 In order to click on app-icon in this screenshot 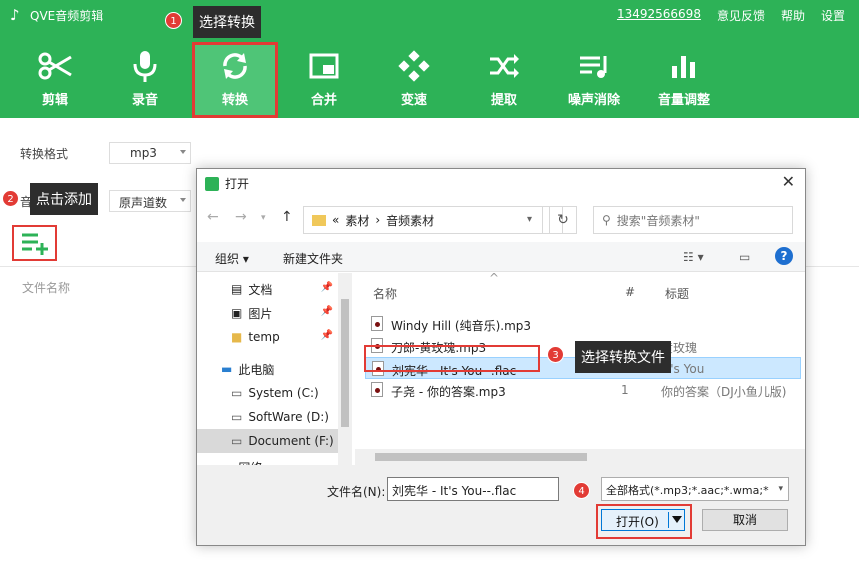, I will do `click(212, 183)`.